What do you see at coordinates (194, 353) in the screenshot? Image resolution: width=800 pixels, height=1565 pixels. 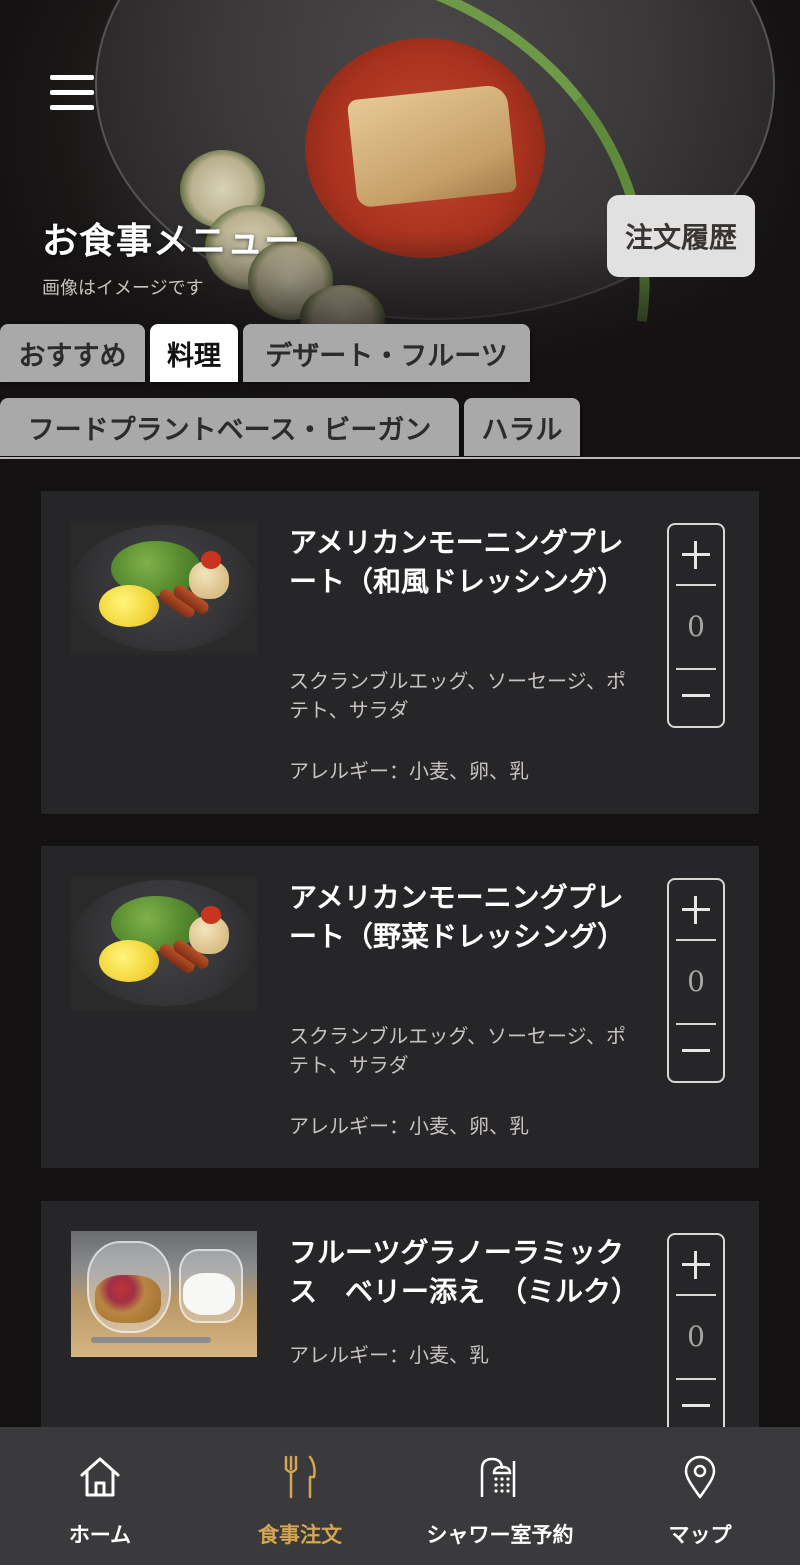 I see `tab-dishes: 料理` at bounding box center [194, 353].